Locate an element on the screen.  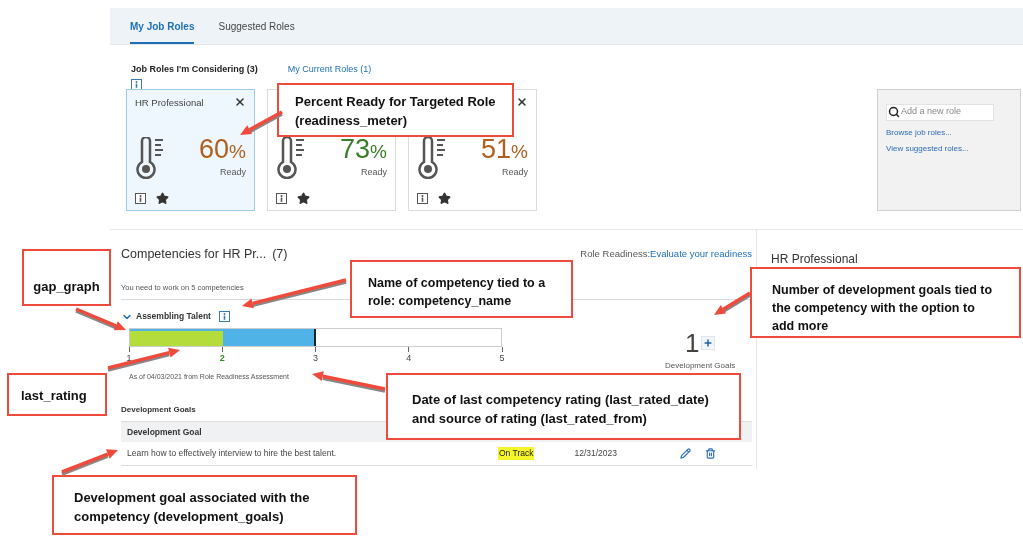
add-goal-button is located at coordinates (708, 343).